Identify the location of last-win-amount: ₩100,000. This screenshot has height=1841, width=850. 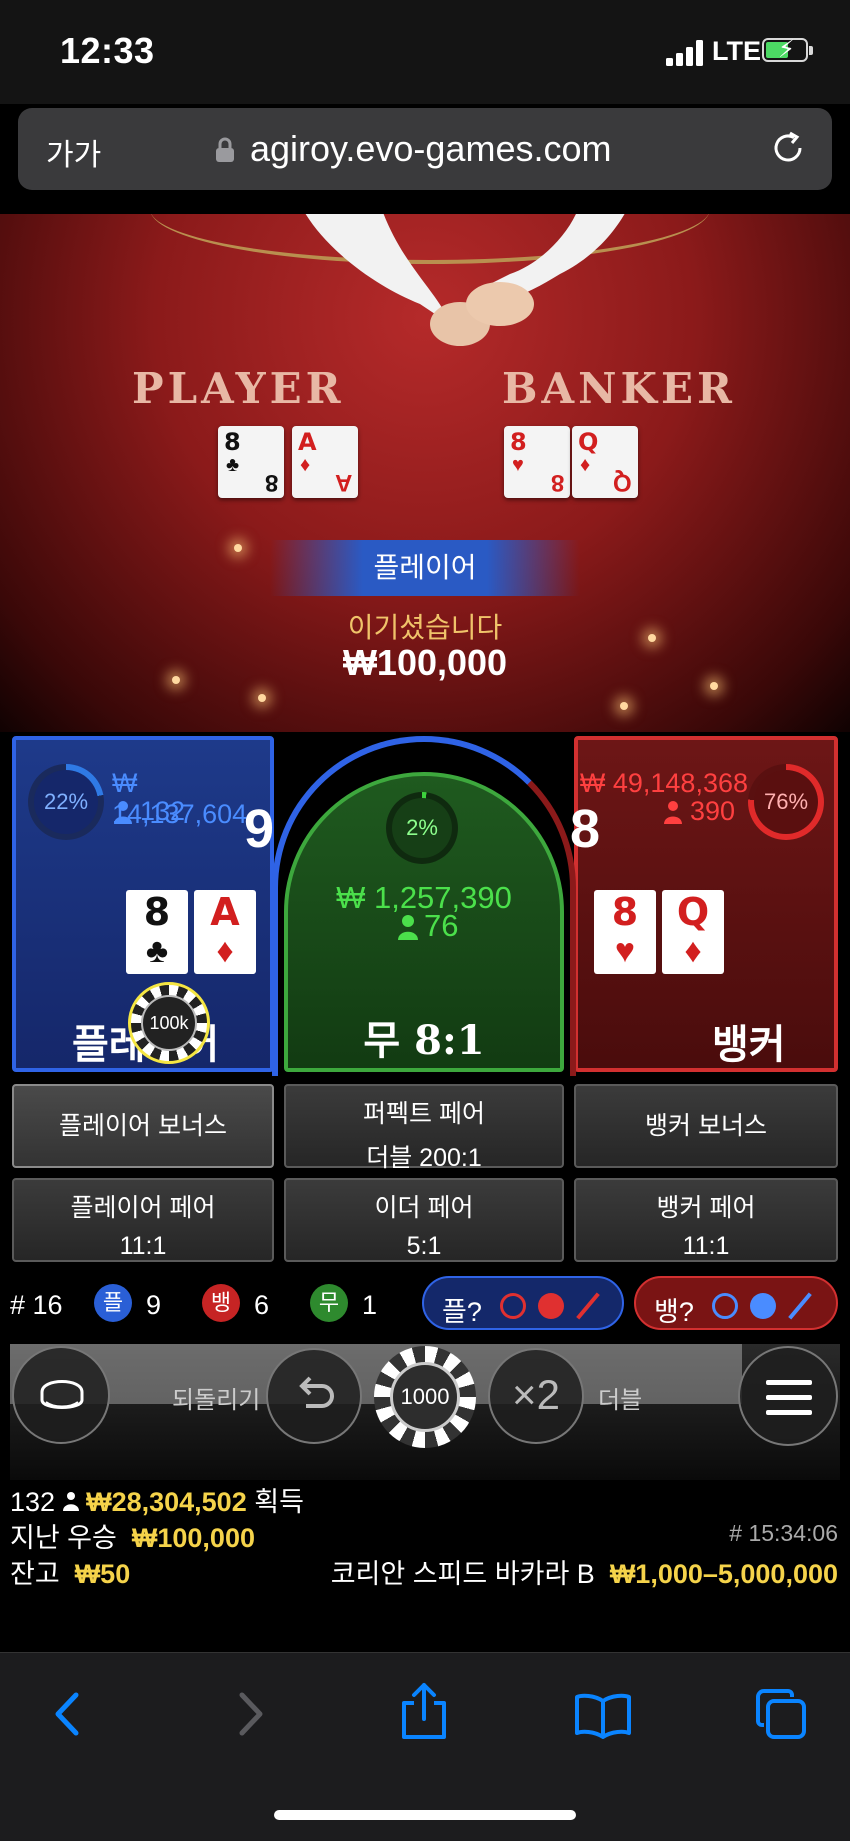
(193, 1538).